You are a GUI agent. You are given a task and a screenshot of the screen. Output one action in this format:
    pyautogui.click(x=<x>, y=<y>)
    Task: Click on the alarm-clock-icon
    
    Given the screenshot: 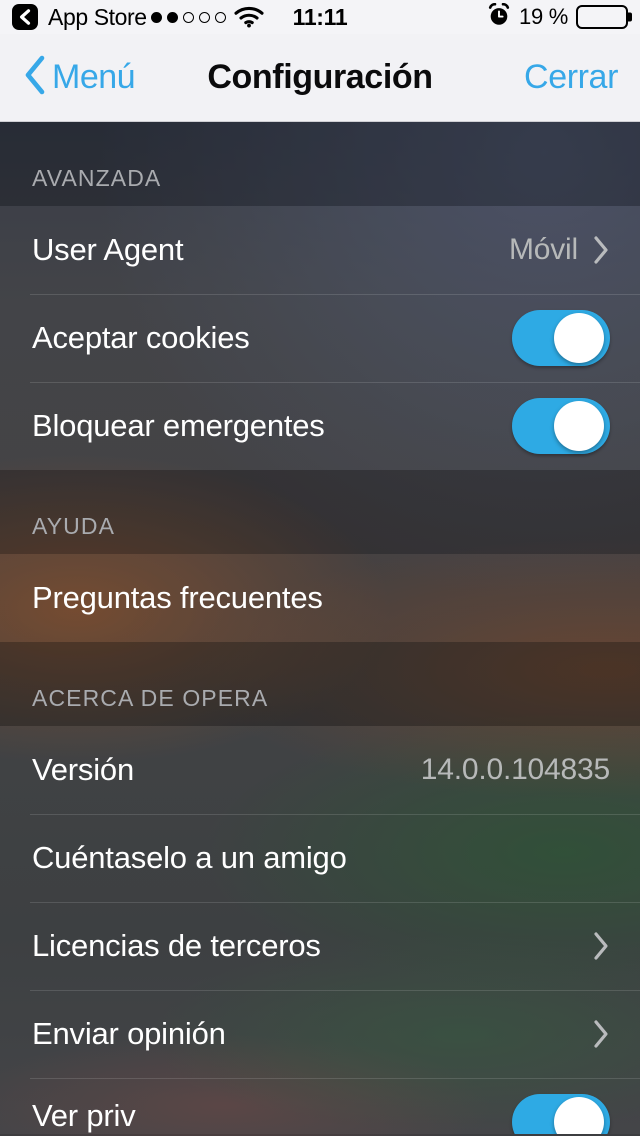 What is the action you would take?
    pyautogui.click(x=499, y=17)
    